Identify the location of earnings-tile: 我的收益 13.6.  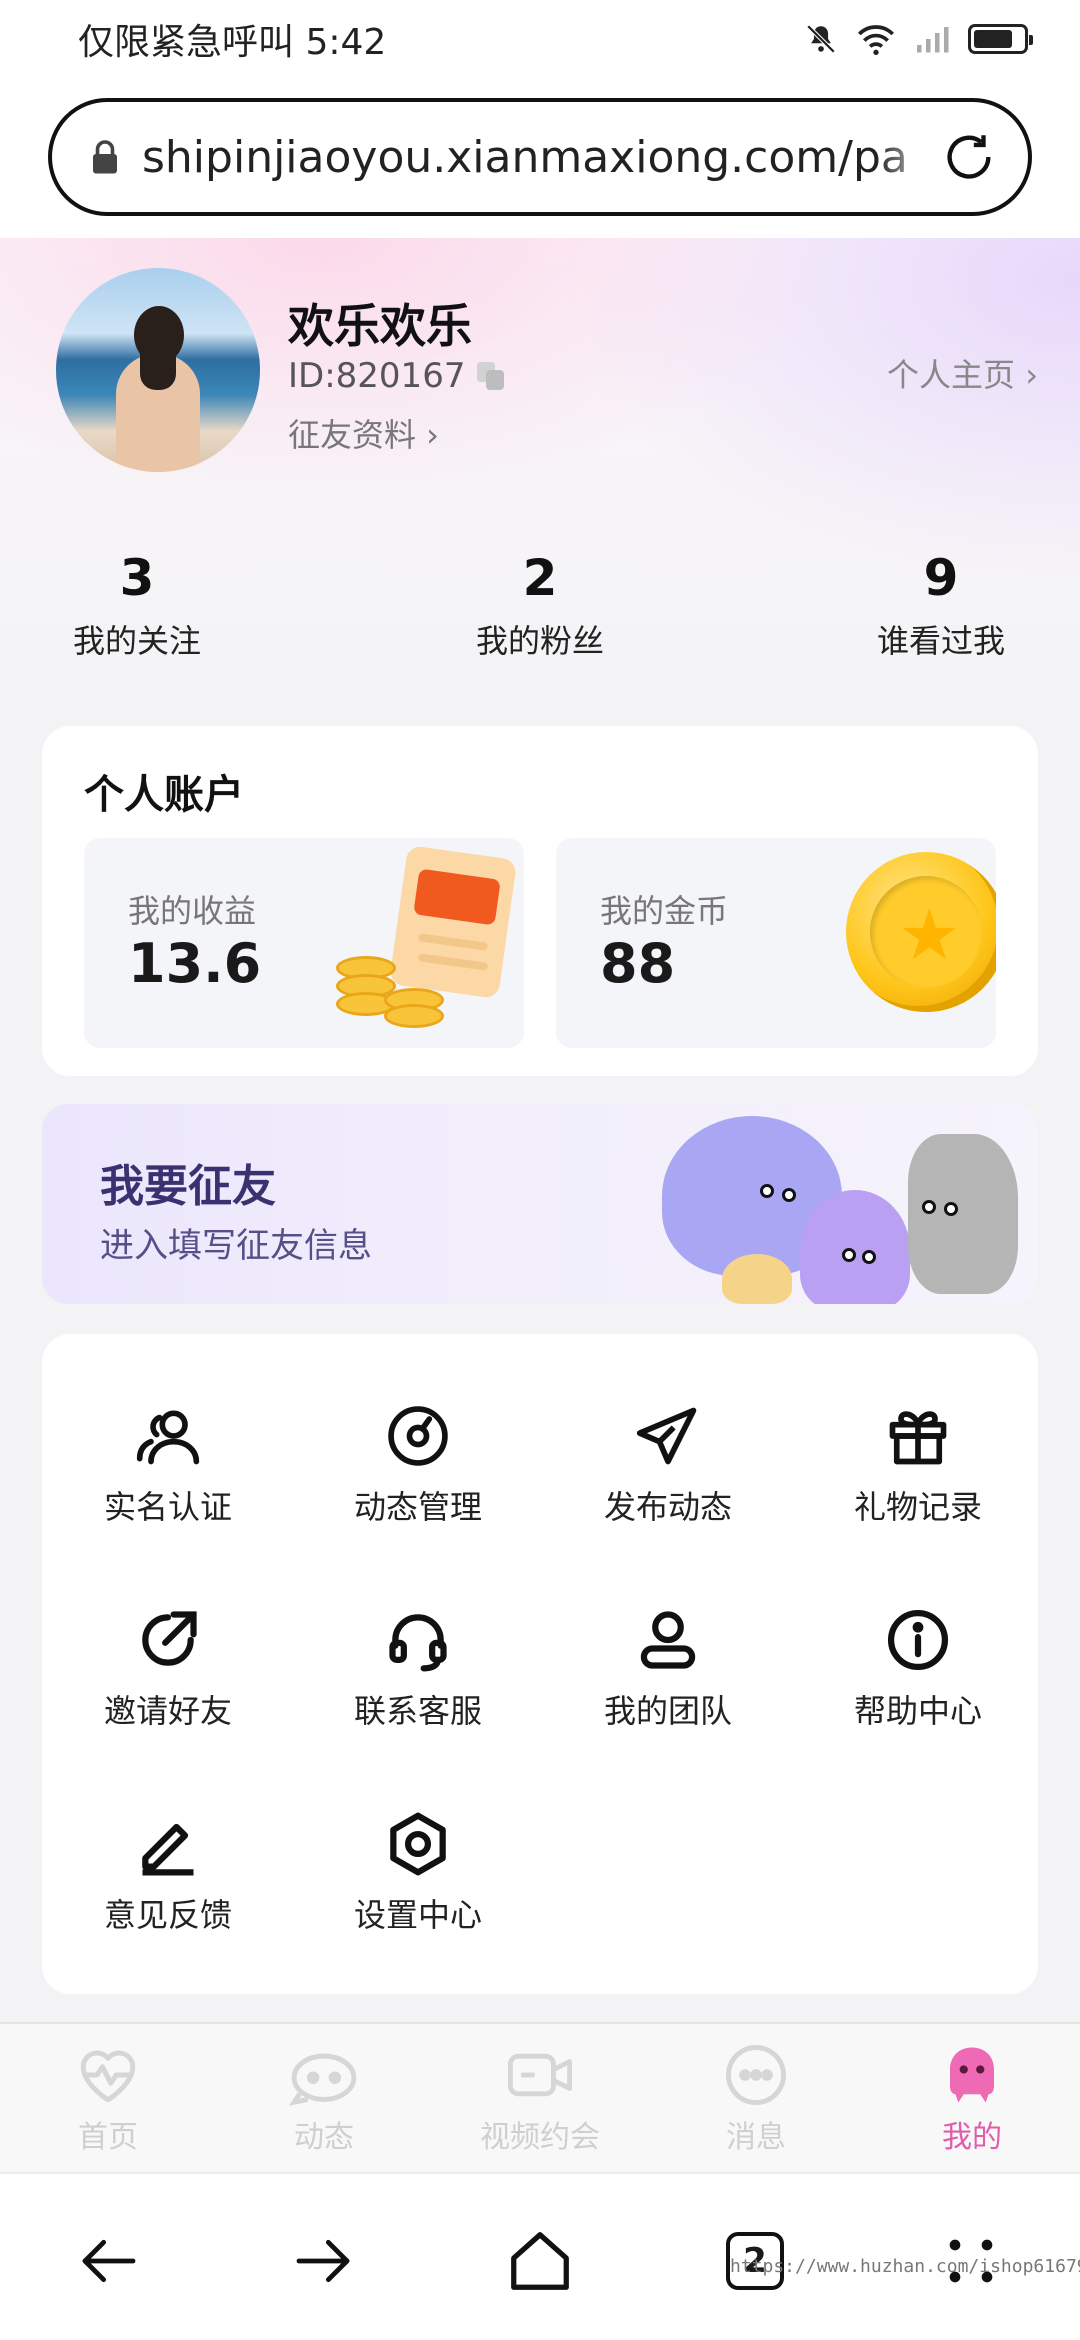
(304, 943).